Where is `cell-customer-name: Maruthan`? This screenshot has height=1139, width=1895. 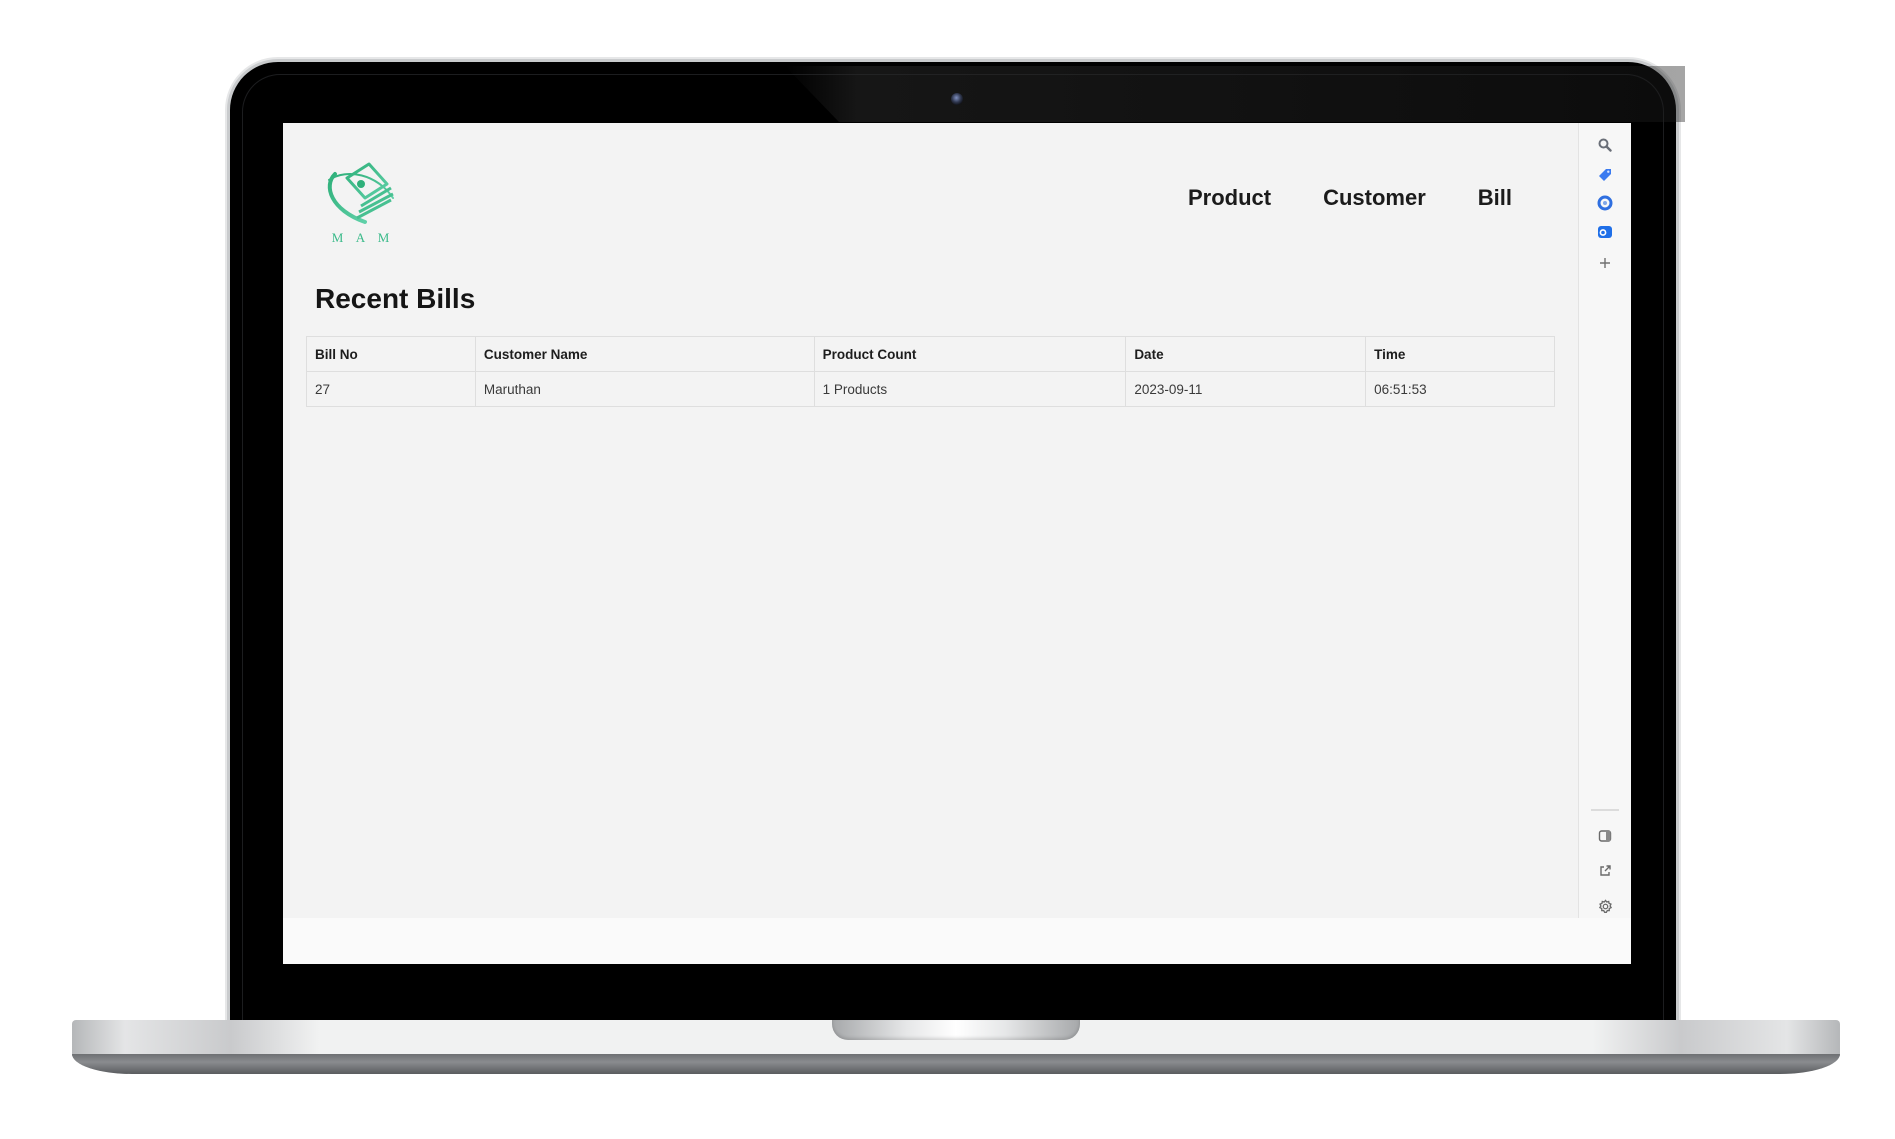
cell-customer-name: Maruthan is located at coordinates (644, 389).